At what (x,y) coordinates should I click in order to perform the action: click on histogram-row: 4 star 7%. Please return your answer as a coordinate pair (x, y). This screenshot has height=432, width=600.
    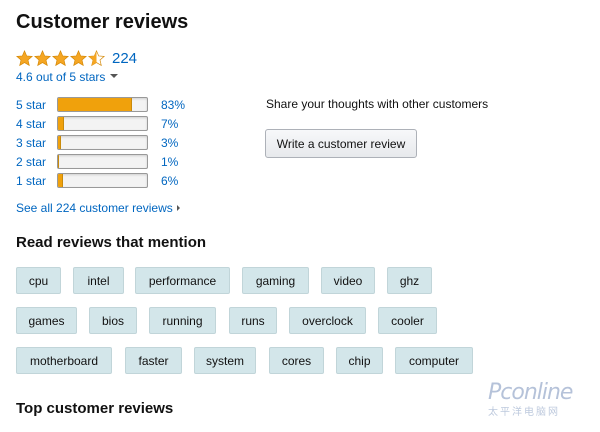
    Looking at the image, I should click on (100, 123).